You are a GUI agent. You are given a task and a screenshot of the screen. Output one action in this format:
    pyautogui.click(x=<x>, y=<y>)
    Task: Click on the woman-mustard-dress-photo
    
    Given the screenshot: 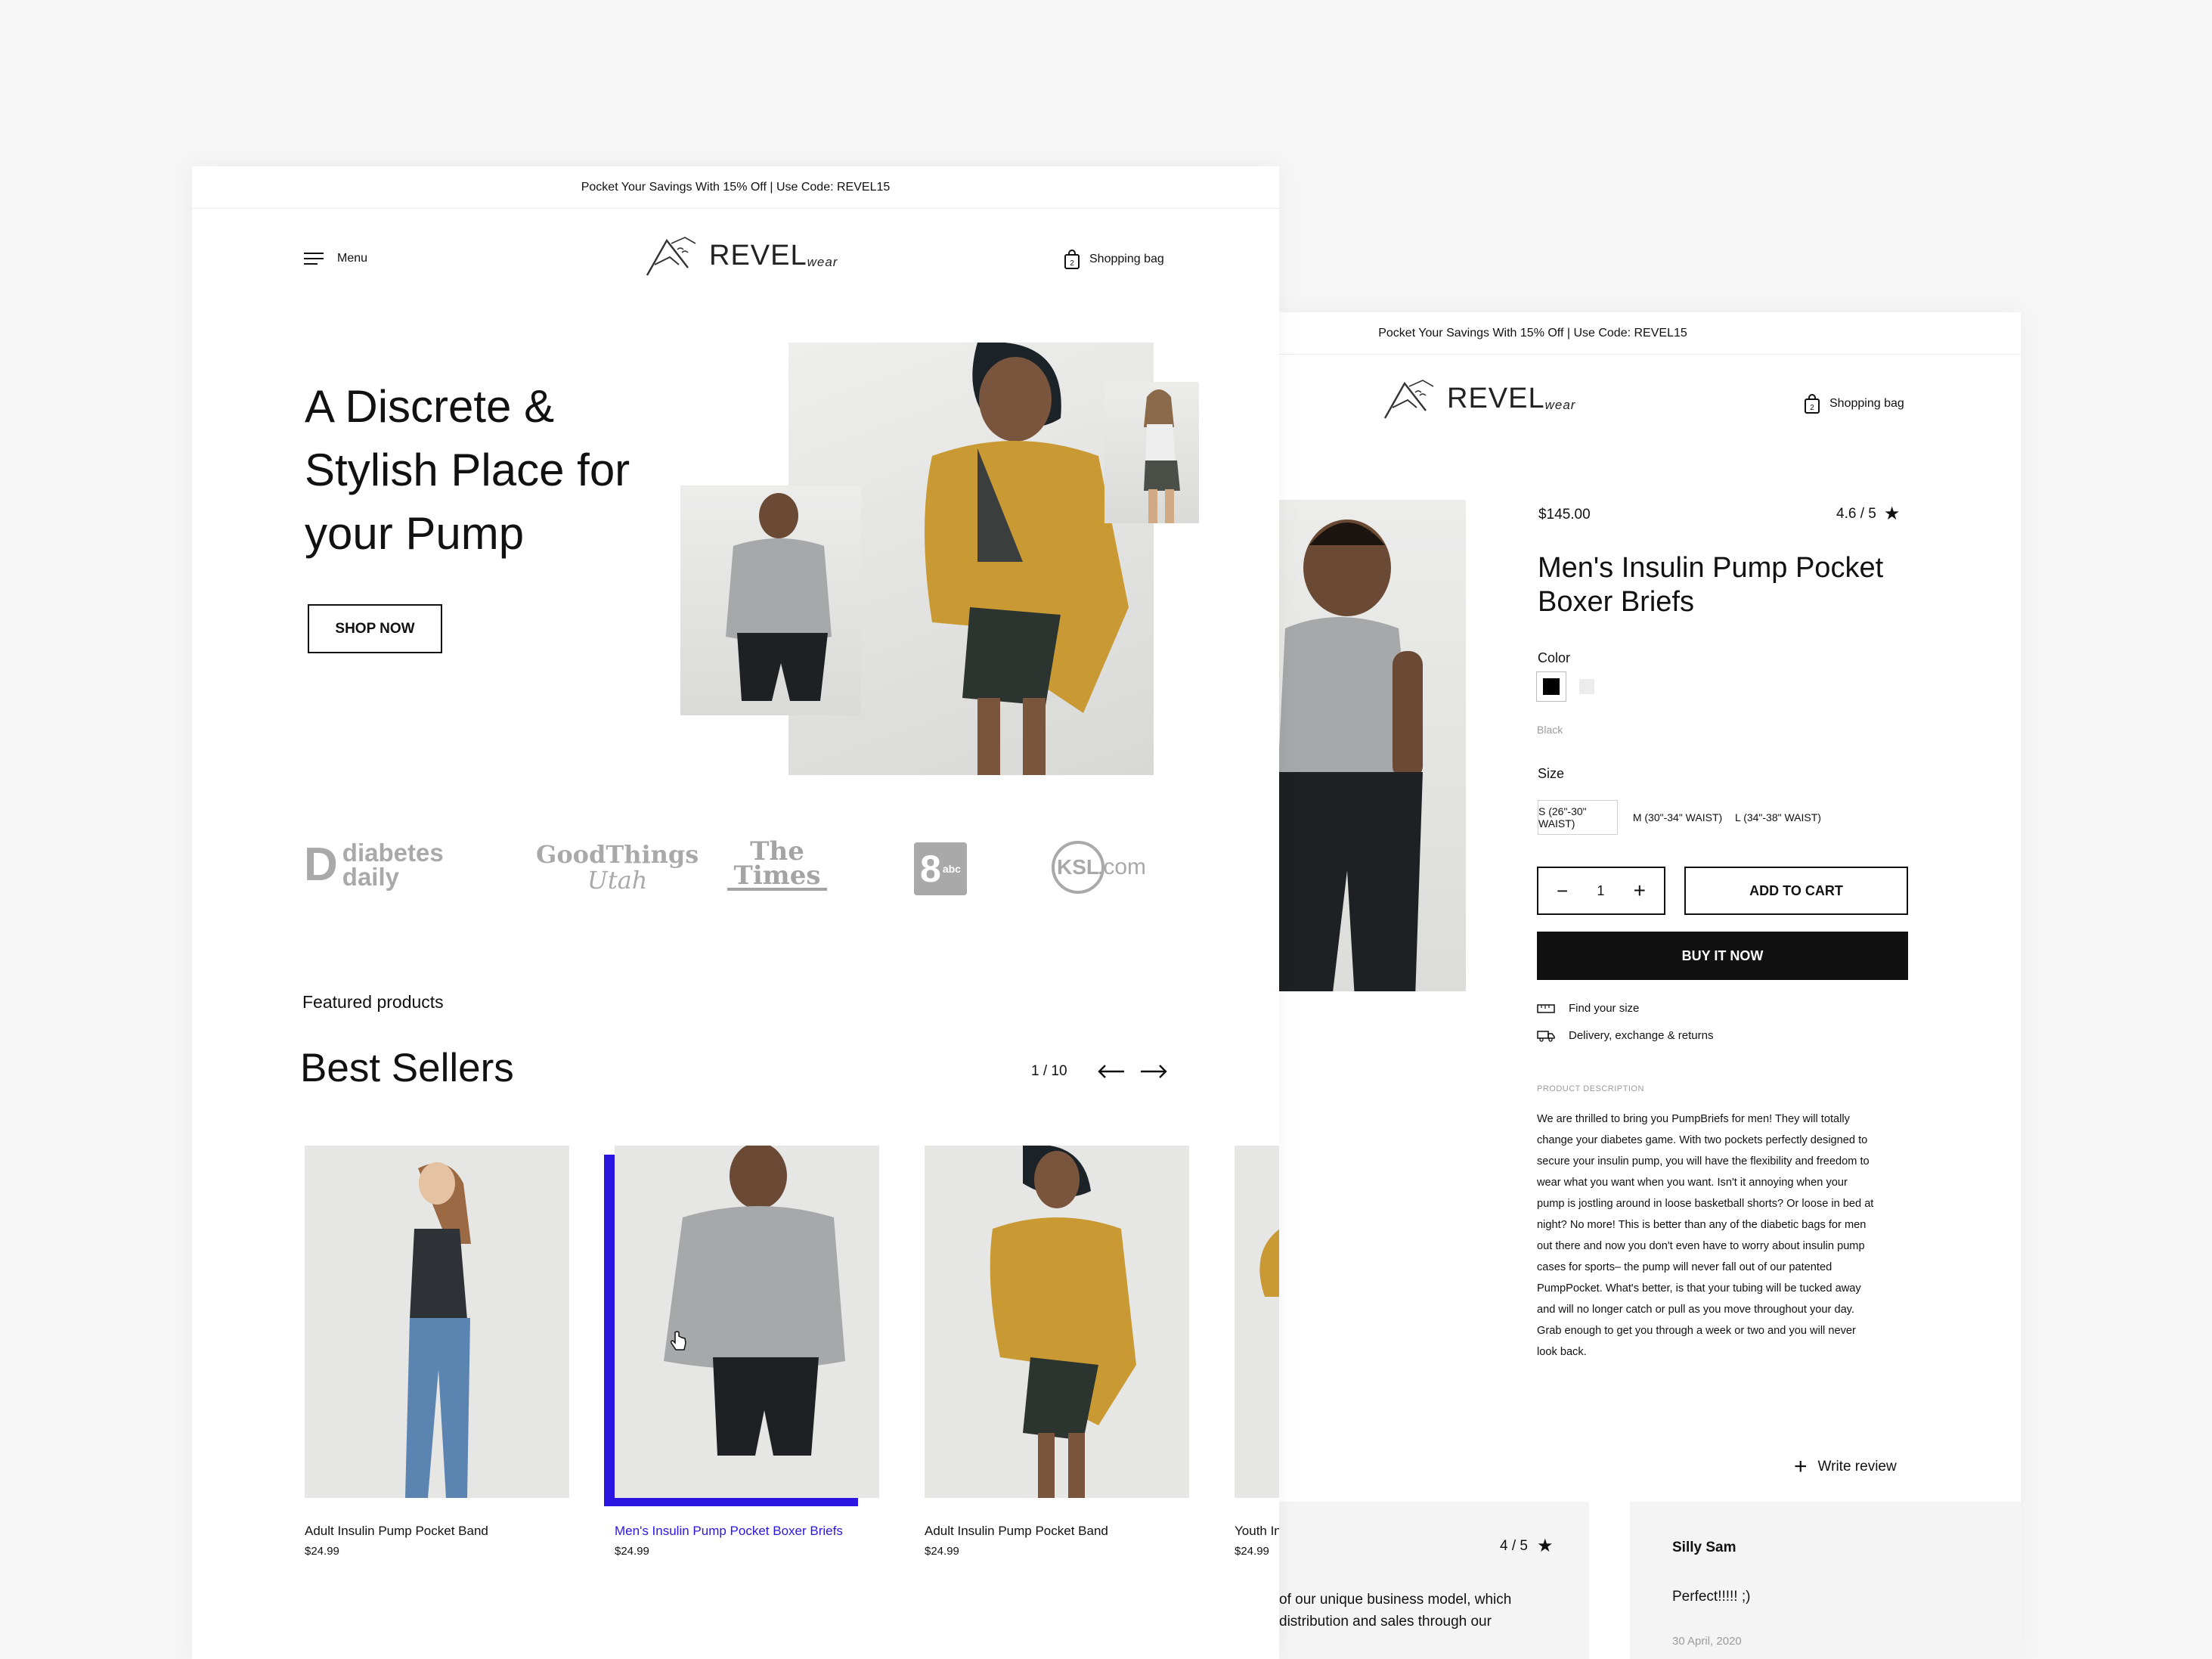 What is the action you would take?
    pyautogui.click(x=1063, y=1322)
    